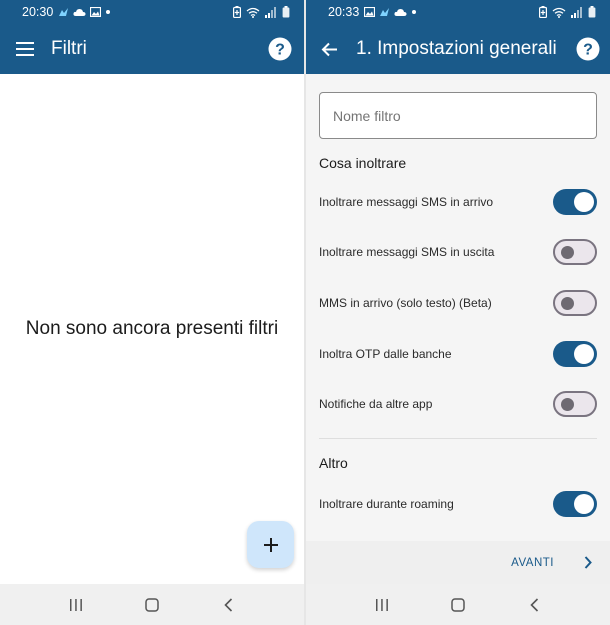  What do you see at coordinates (344, 12) in the screenshot?
I see `status-time: 20:33` at bounding box center [344, 12].